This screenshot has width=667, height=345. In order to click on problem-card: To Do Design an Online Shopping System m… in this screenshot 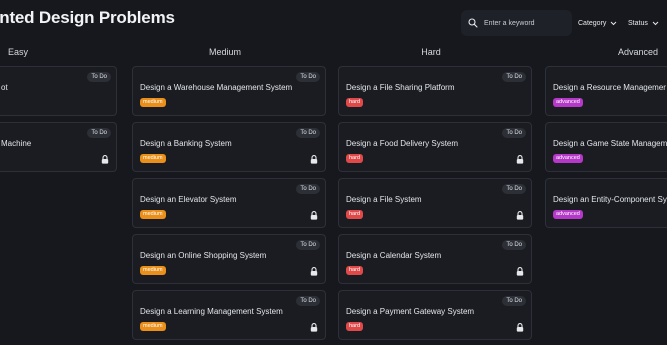, I will do `click(229, 259)`.